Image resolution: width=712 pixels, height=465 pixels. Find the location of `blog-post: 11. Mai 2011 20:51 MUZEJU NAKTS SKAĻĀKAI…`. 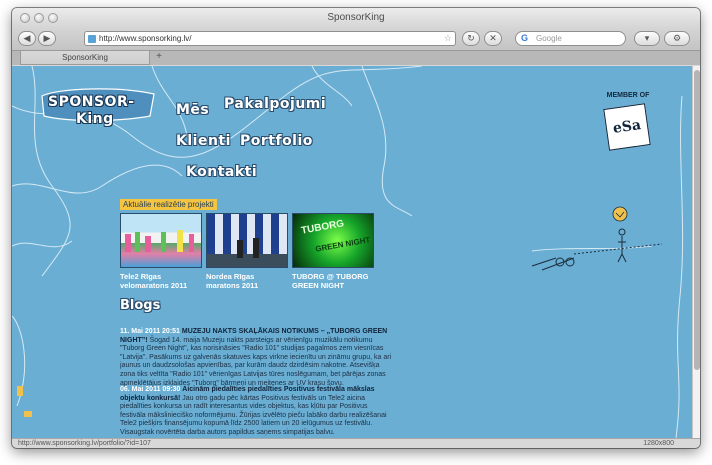

blog-post: 11. Mai 2011 20:51 MUZEJU NAKTS SKAĻĀKAI… is located at coordinates (257, 358).